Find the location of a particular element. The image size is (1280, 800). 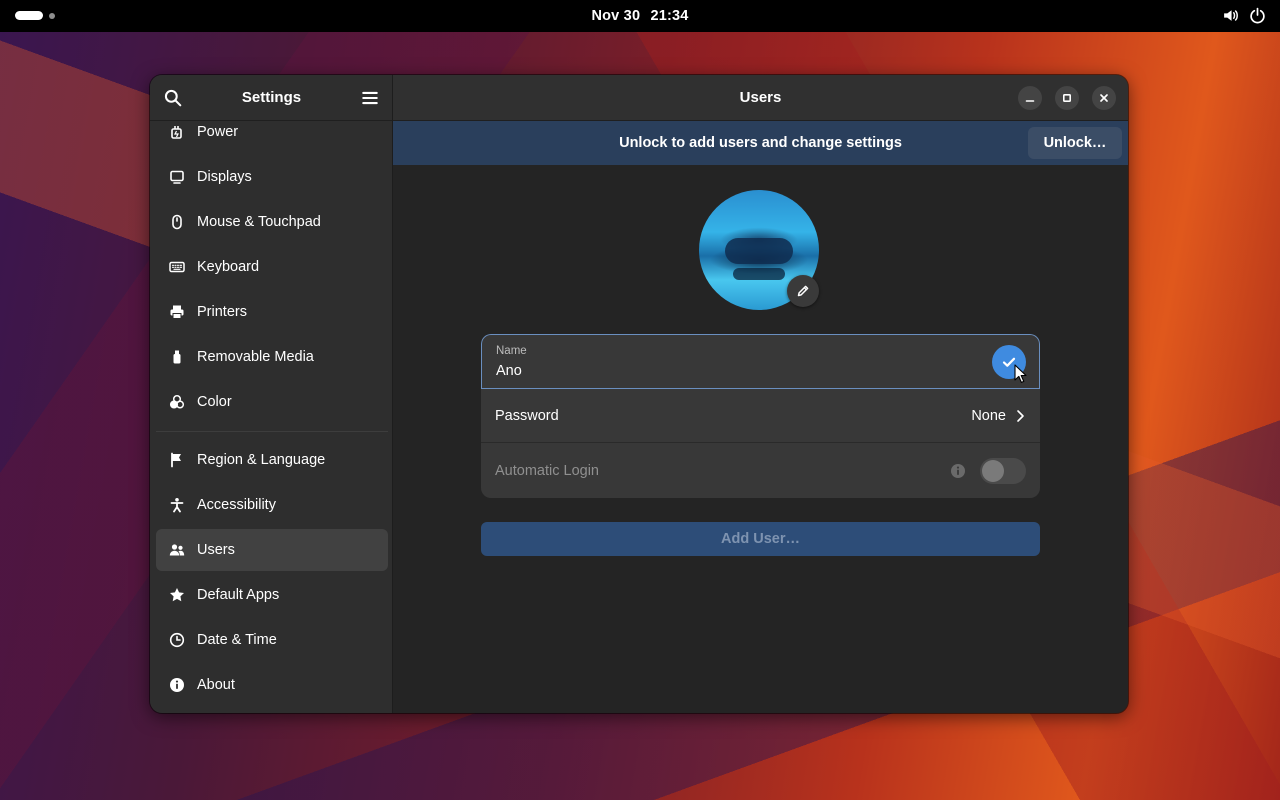

sidebar-item-label: Date & Time is located at coordinates (237, 640).